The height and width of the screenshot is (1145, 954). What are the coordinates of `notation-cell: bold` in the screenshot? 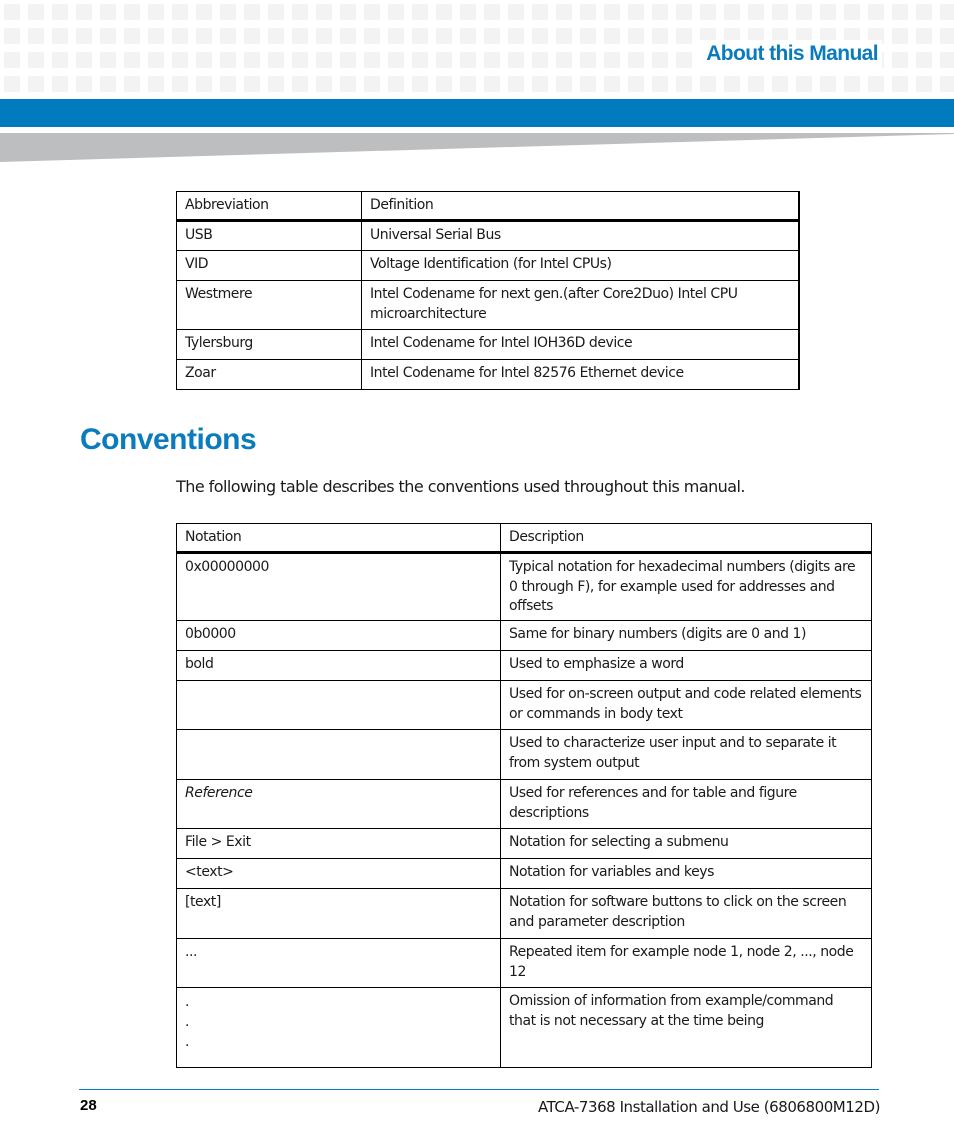 It's located at (338, 665).